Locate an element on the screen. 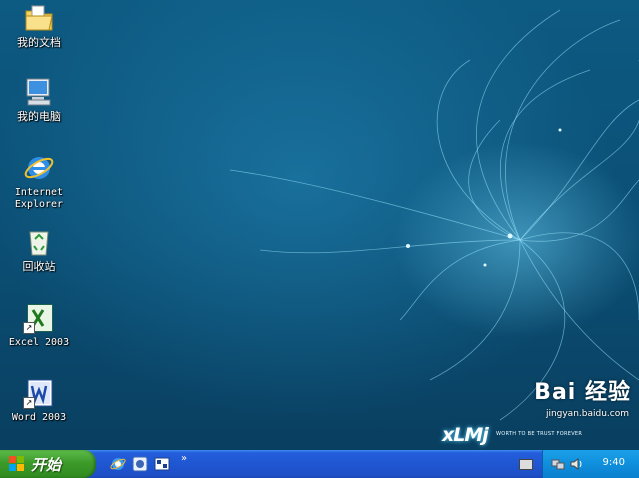 Image resolution: width=639 pixels, height=478 pixels. start-label: 开始 is located at coordinates (46, 464).